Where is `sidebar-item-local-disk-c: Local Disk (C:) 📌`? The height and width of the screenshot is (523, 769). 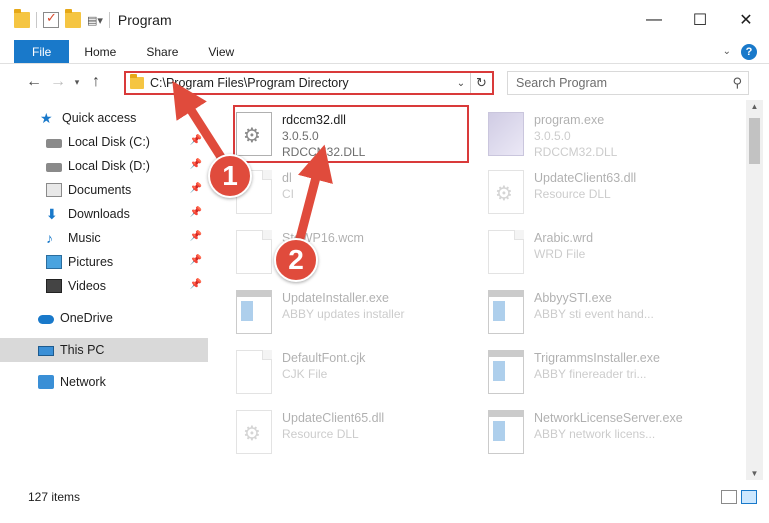
sidebar-item-local-disk-c: Local Disk (C:) 📌 is located at coordinates (104, 142).